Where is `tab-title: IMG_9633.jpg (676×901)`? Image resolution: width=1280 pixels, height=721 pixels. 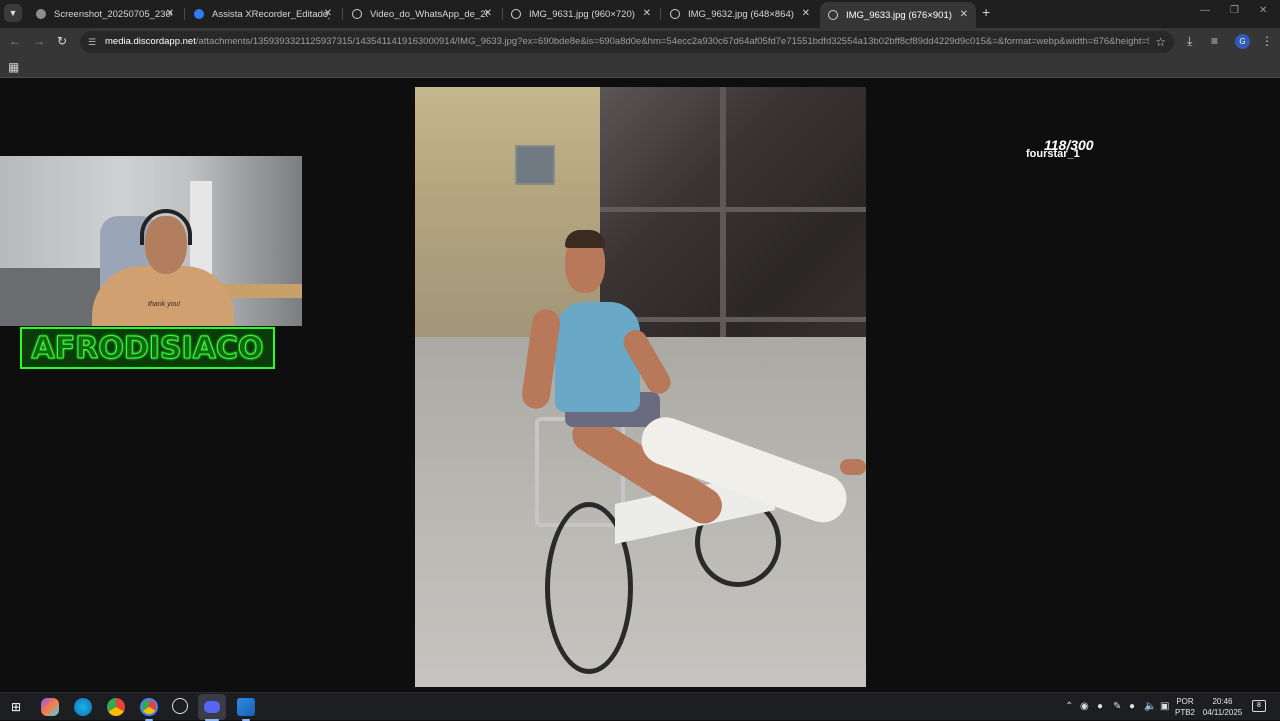
tab-title: IMG_9633.jpg (676×901) is located at coordinates (899, 15).